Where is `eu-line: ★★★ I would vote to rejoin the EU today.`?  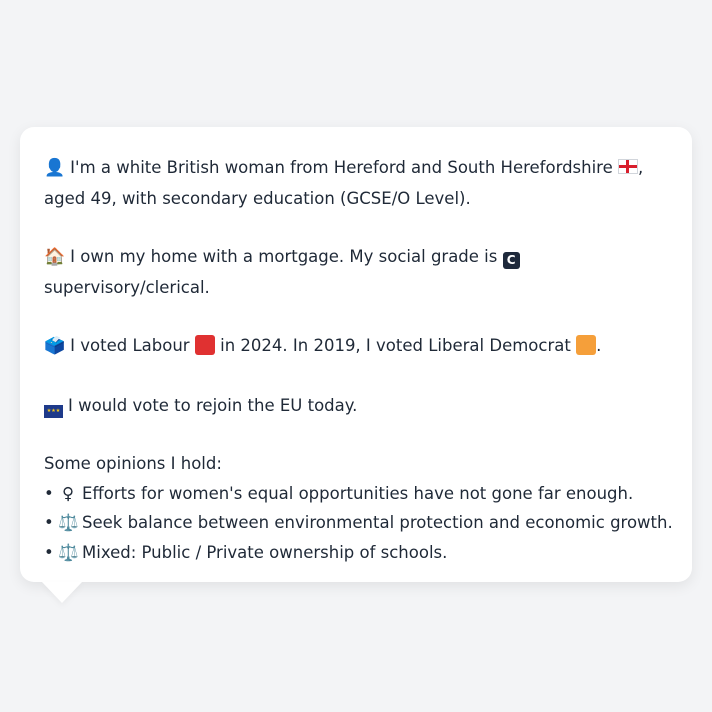 eu-line: ★★★ I would vote to rejoin the EU today. is located at coordinates (356, 406).